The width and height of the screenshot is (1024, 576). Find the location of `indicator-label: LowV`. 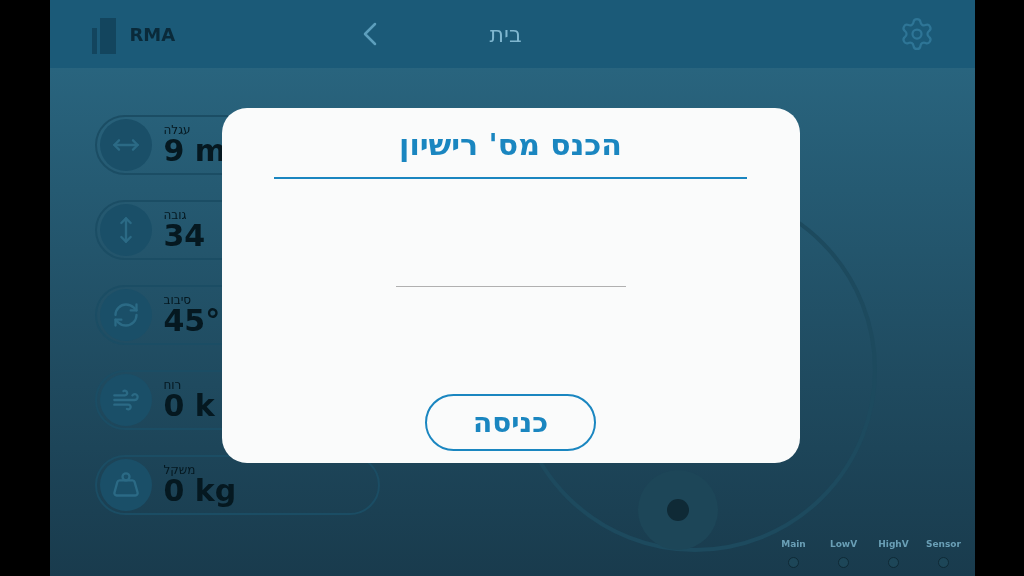

indicator-label: LowV is located at coordinates (843, 544).